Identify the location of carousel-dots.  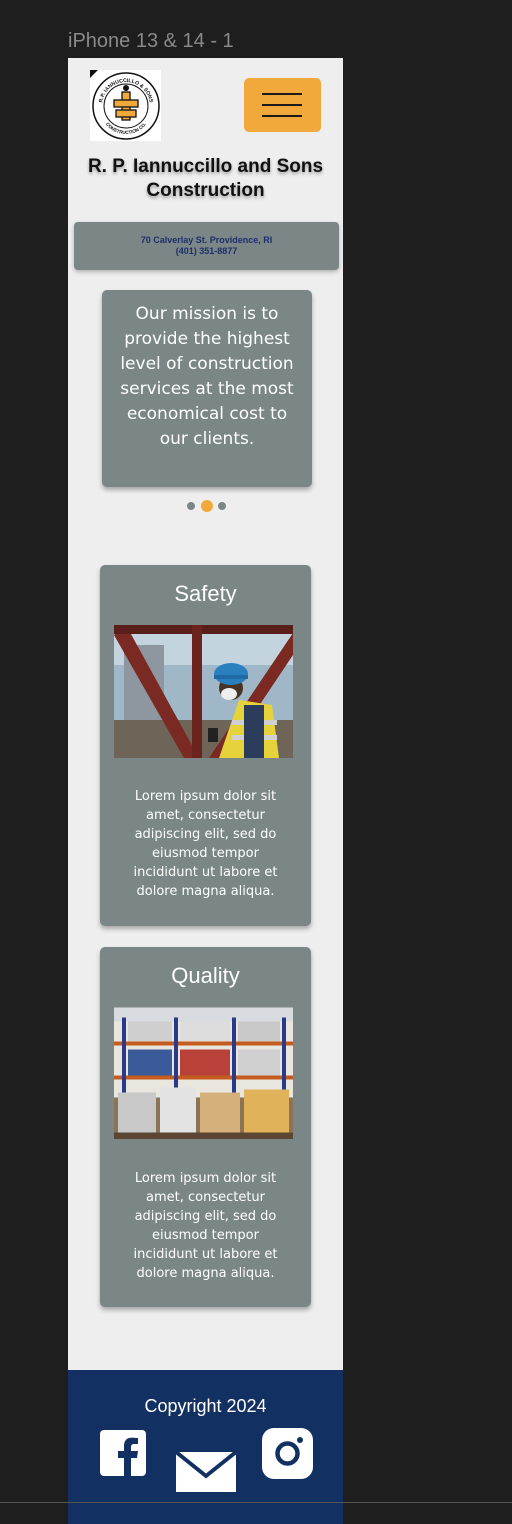
(205, 506).